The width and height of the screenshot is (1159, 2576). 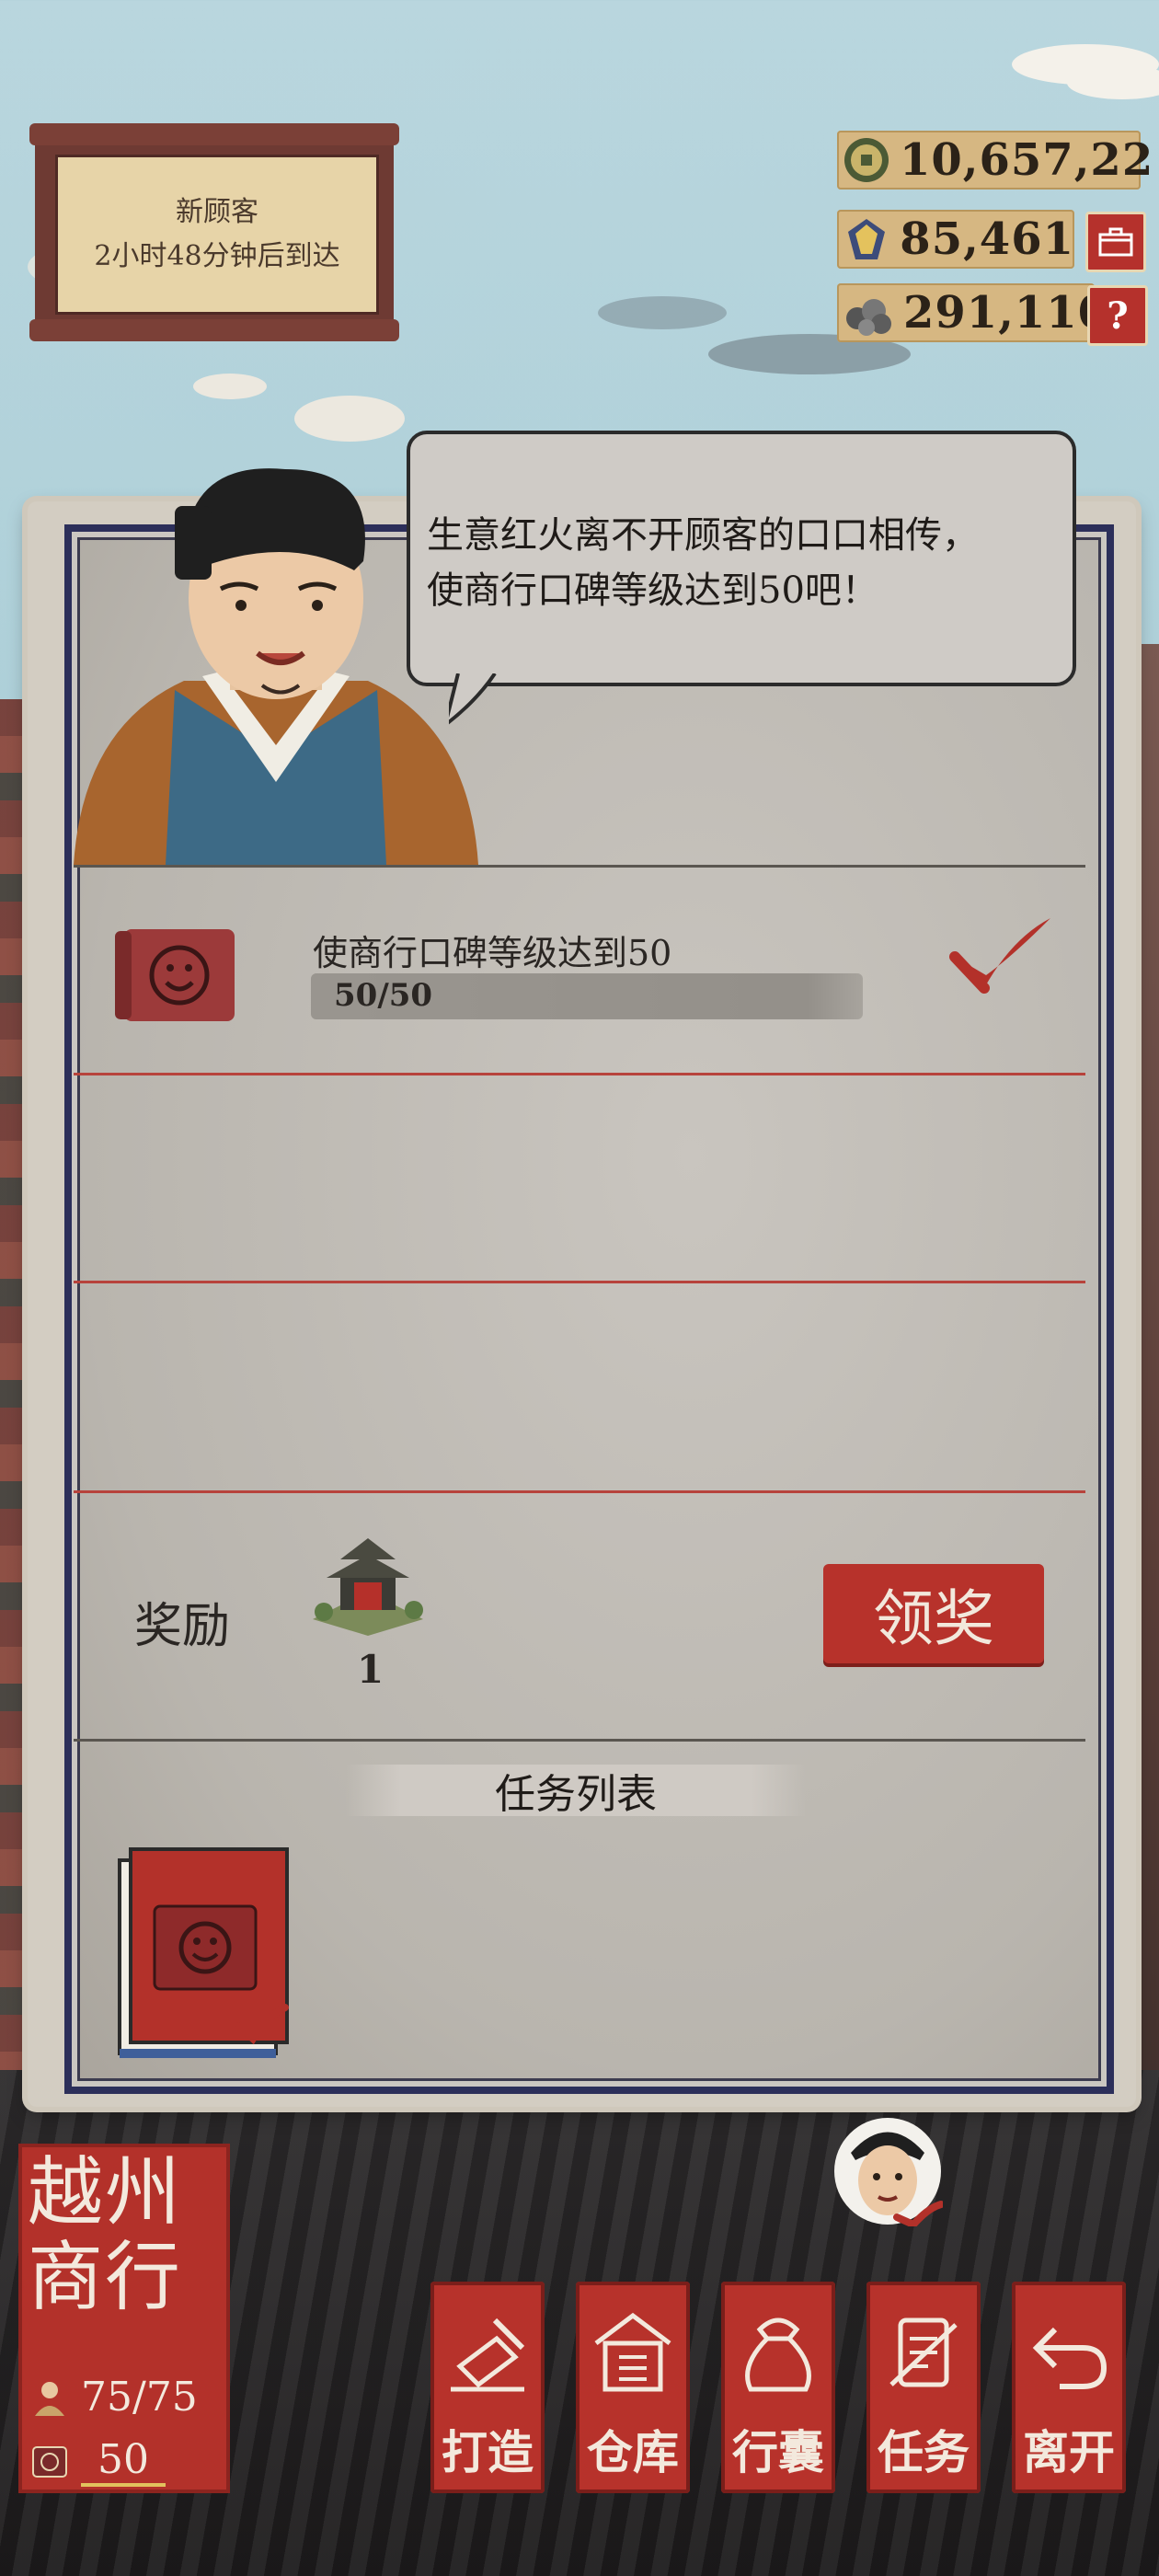 What do you see at coordinates (576, 1791) in the screenshot?
I see `task-list-header: 任务列表` at bounding box center [576, 1791].